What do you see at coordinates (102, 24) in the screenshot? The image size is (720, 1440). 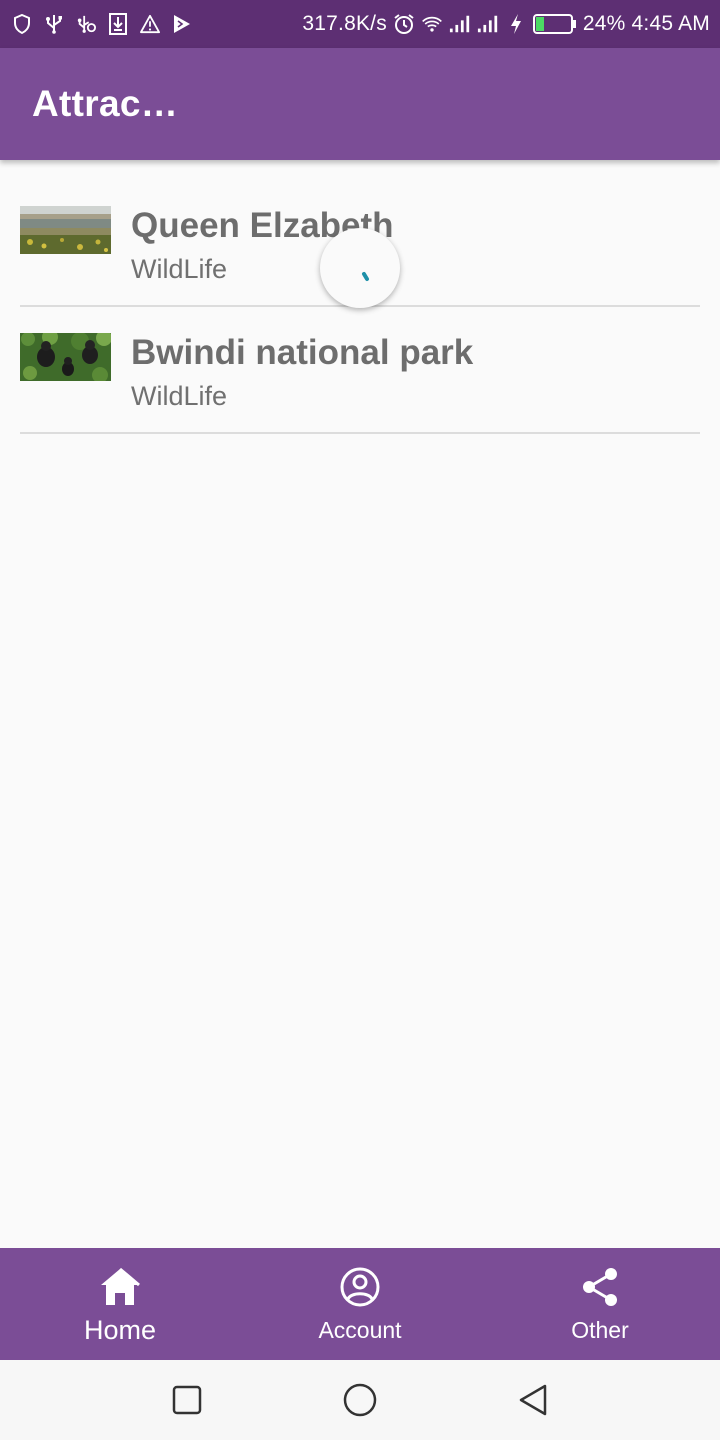 I see `status-notification-icons` at bounding box center [102, 24].